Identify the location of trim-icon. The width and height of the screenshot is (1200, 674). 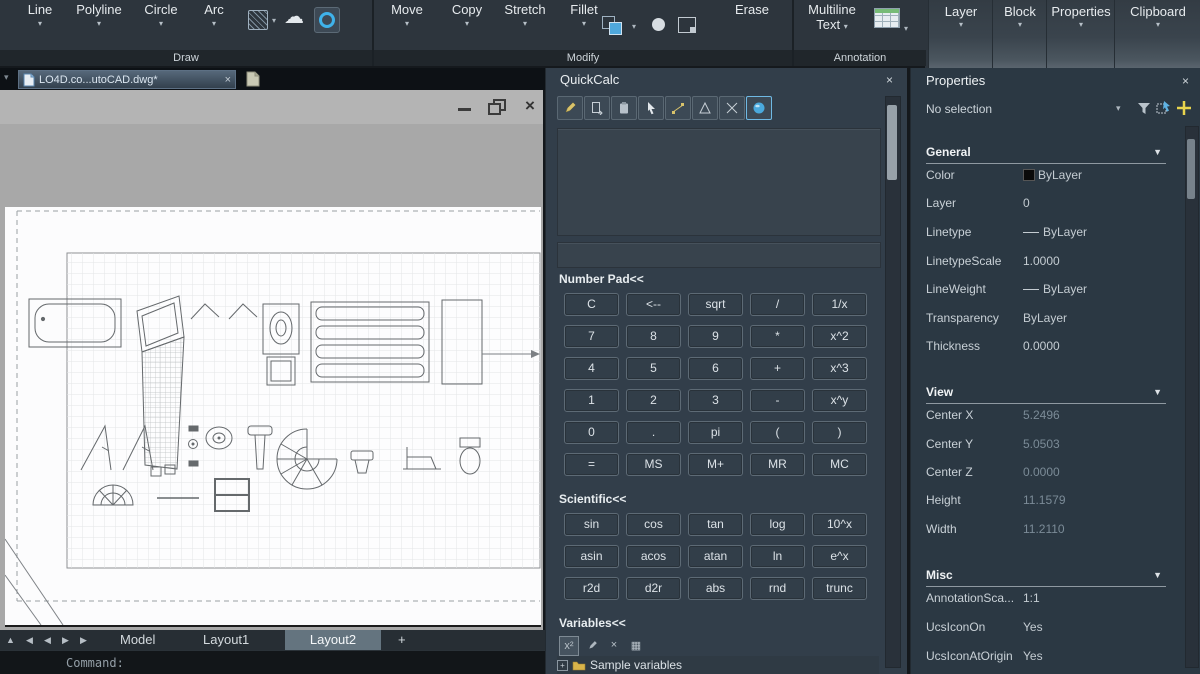
(687, 25).